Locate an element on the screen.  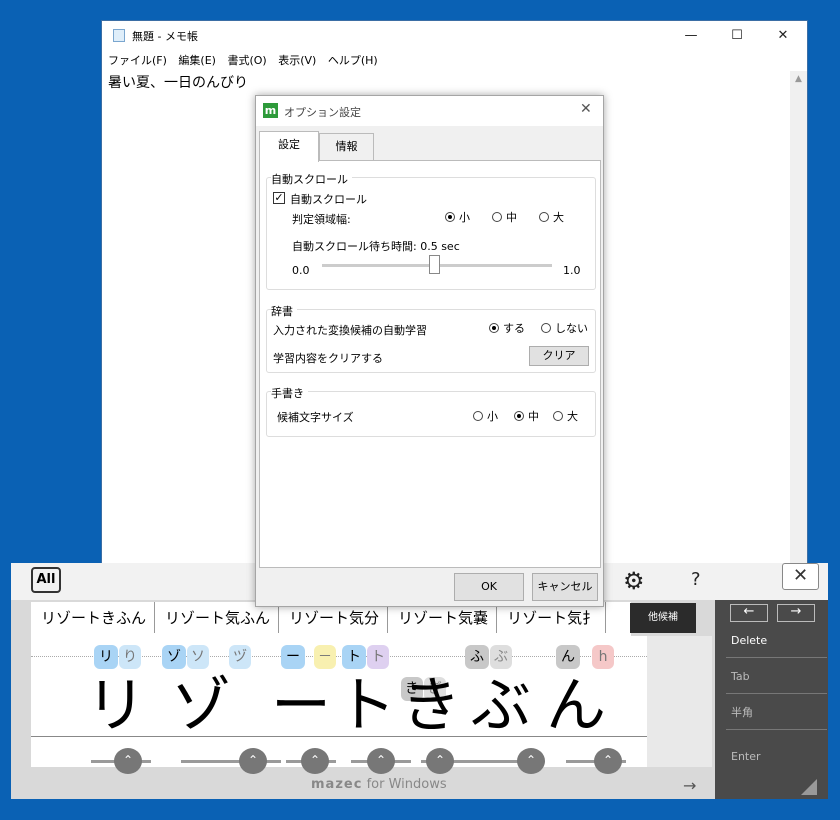
width-option-small: 小 is located at coordinates (457, 217).